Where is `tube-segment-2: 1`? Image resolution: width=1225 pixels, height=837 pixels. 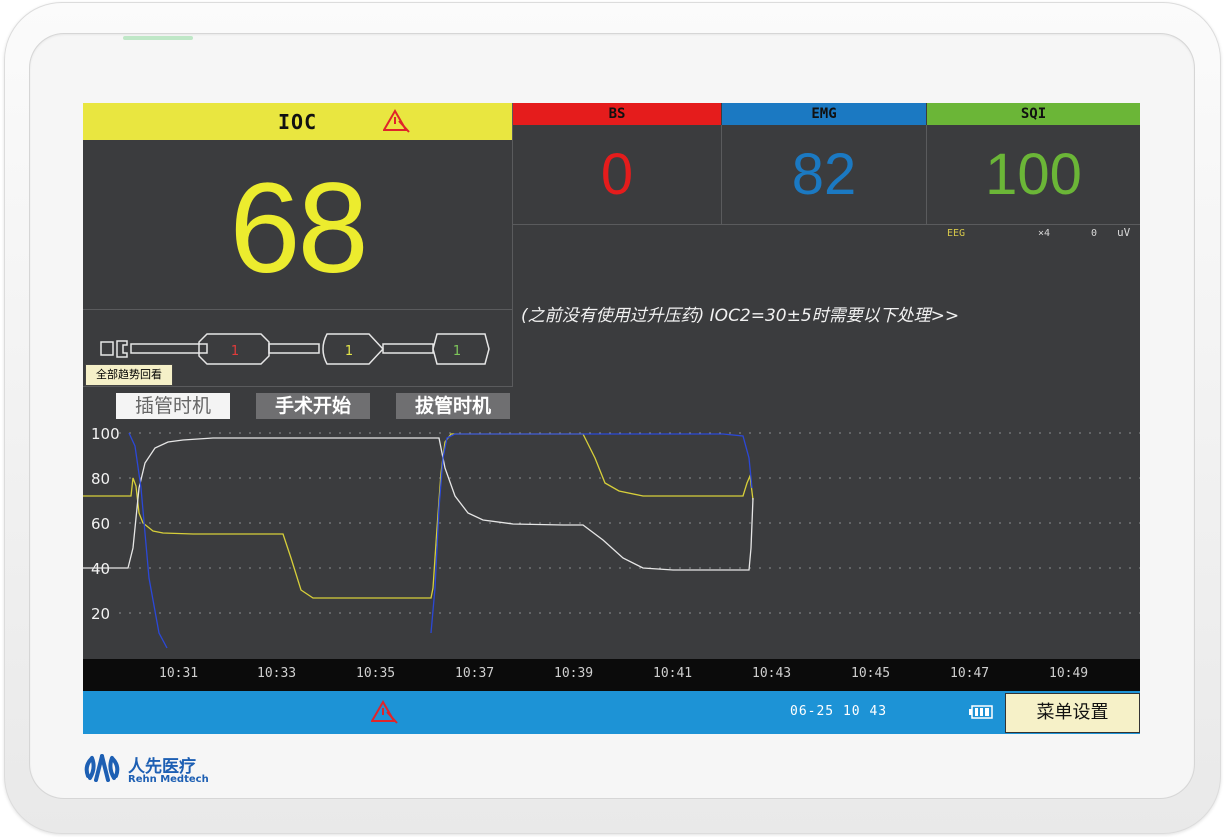 tube-segment-2: 1 is located at coordinates (349, 351).